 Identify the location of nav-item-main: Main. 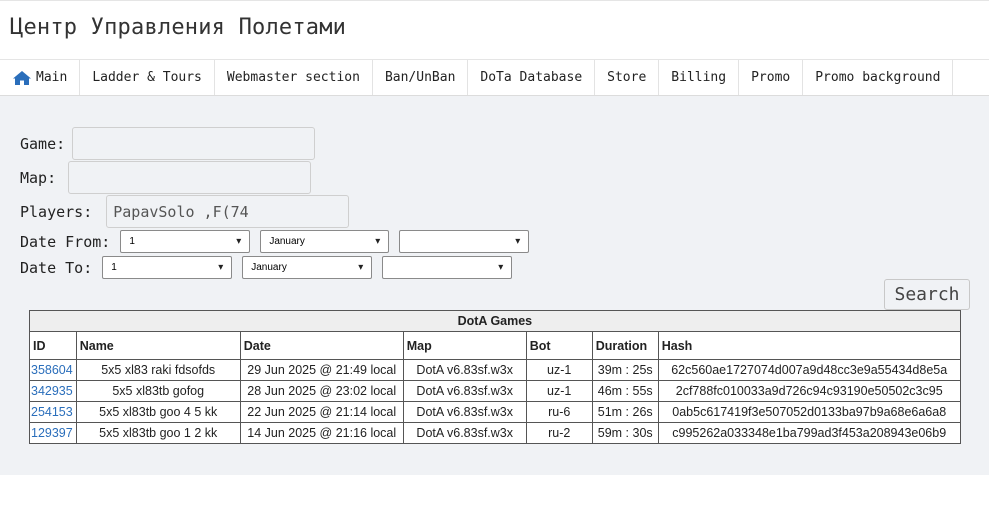
(40, 77).